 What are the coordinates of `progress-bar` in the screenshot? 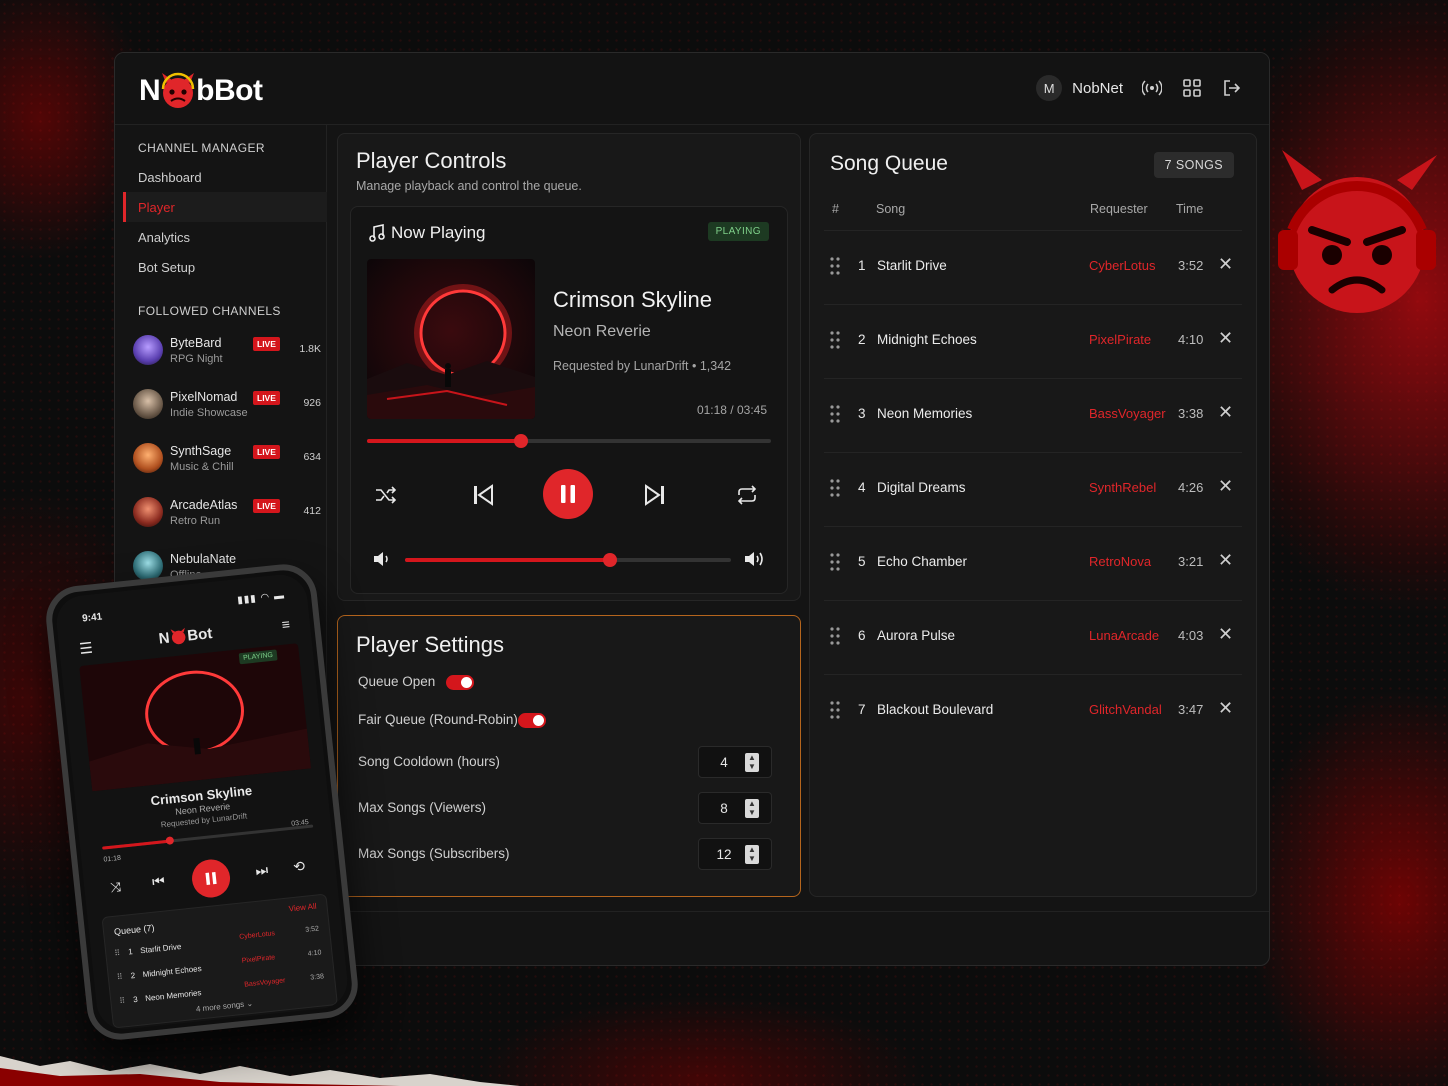 It's located at (569, 441).